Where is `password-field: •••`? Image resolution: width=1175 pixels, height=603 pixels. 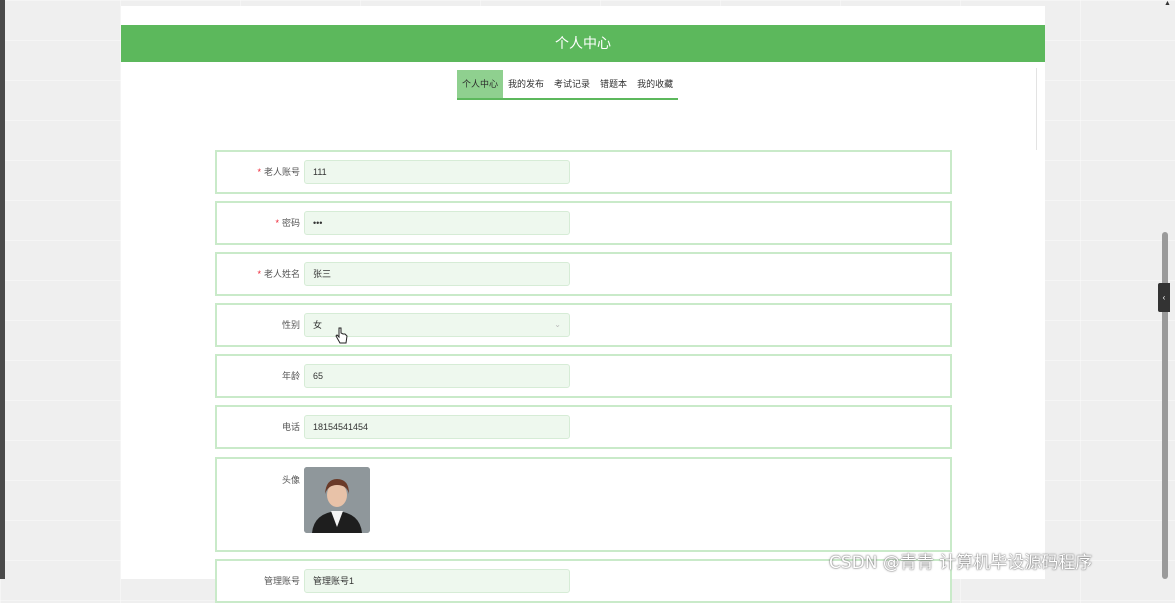
password-field: ••• is located at coordinates (437, 223).